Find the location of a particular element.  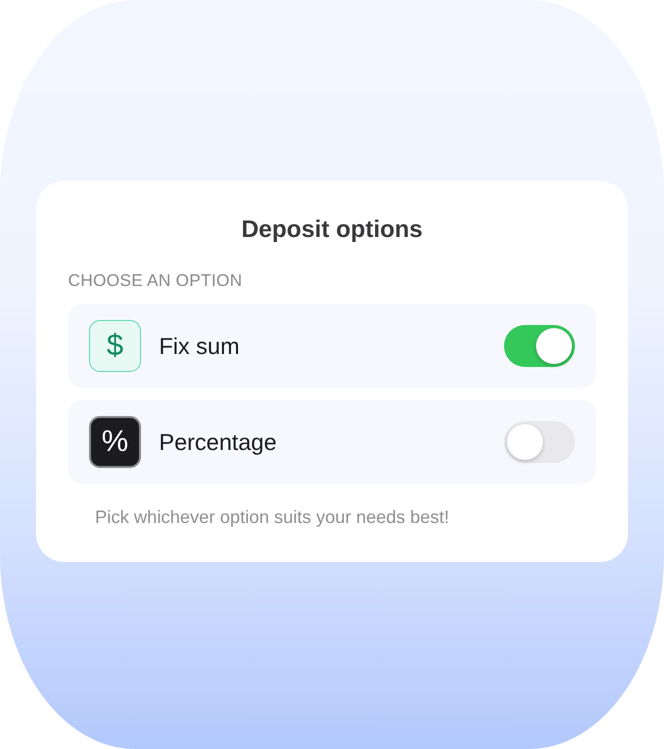

dialog-title: Deposit options is located at coordinates (332, 230).